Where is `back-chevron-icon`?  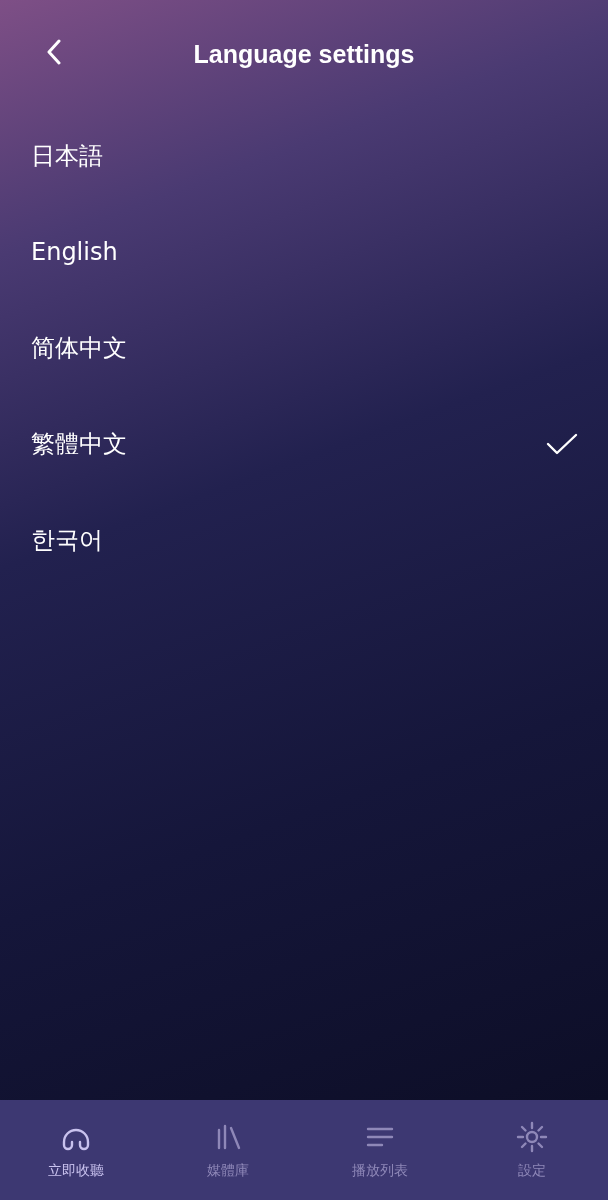
back-chevron-icon is located at coordinates (54, 52).